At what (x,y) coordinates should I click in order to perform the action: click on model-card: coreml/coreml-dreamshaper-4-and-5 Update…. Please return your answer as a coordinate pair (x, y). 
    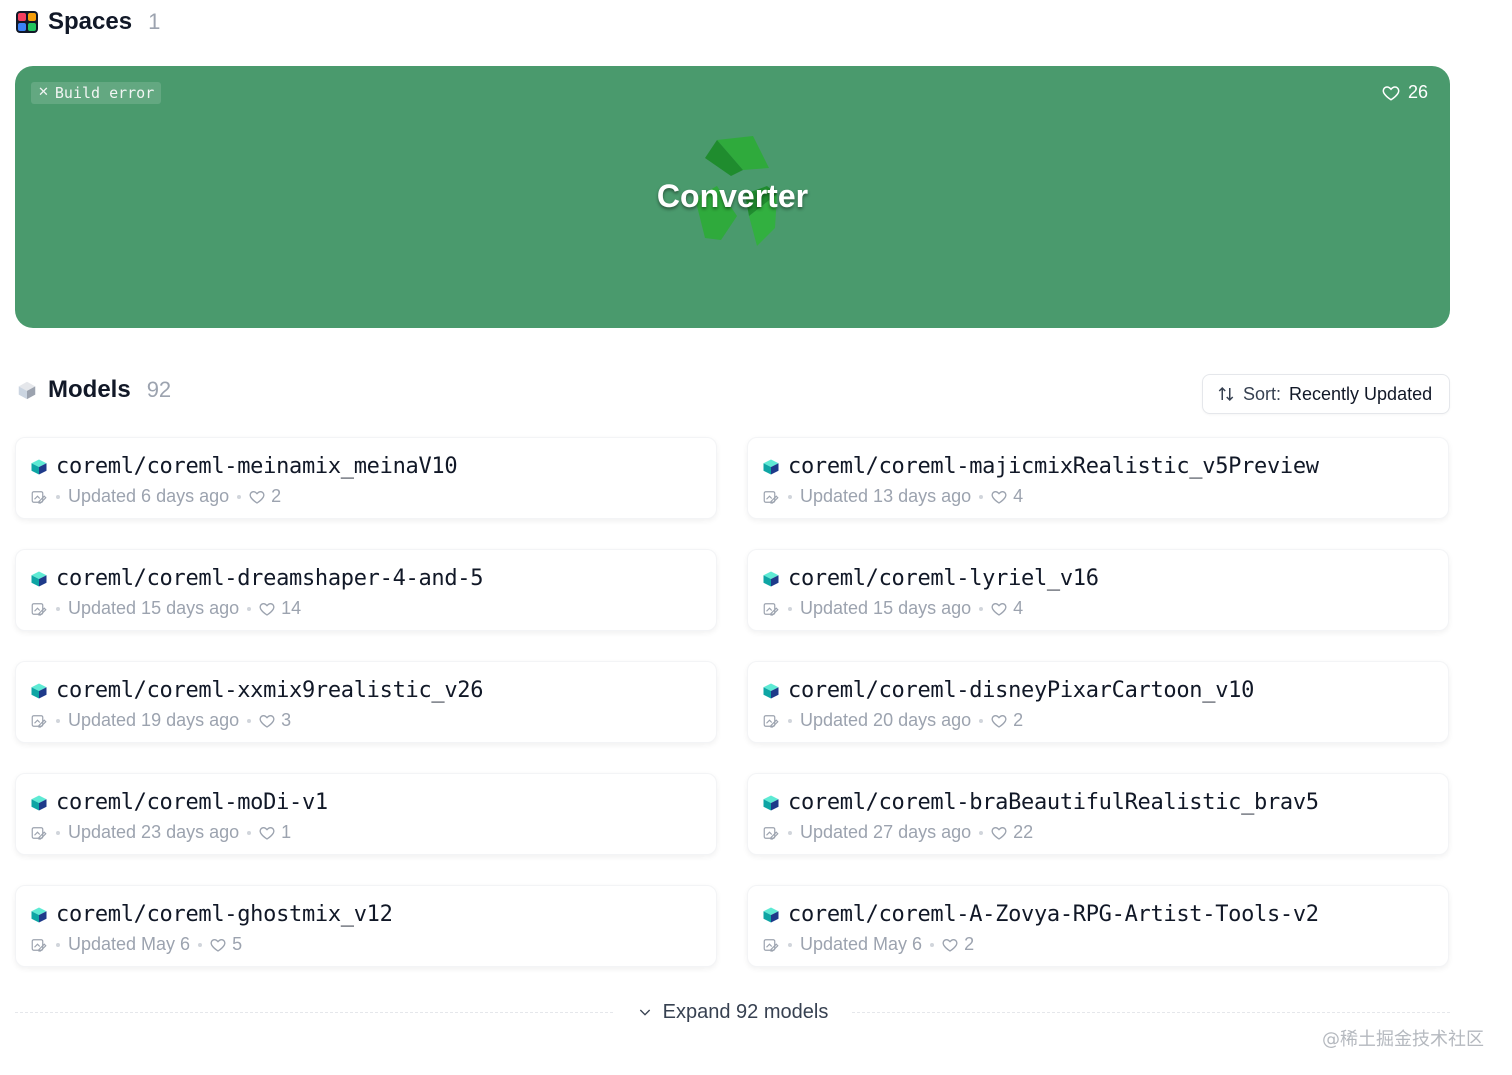
    Looking at the image, I should click on (366, 590).